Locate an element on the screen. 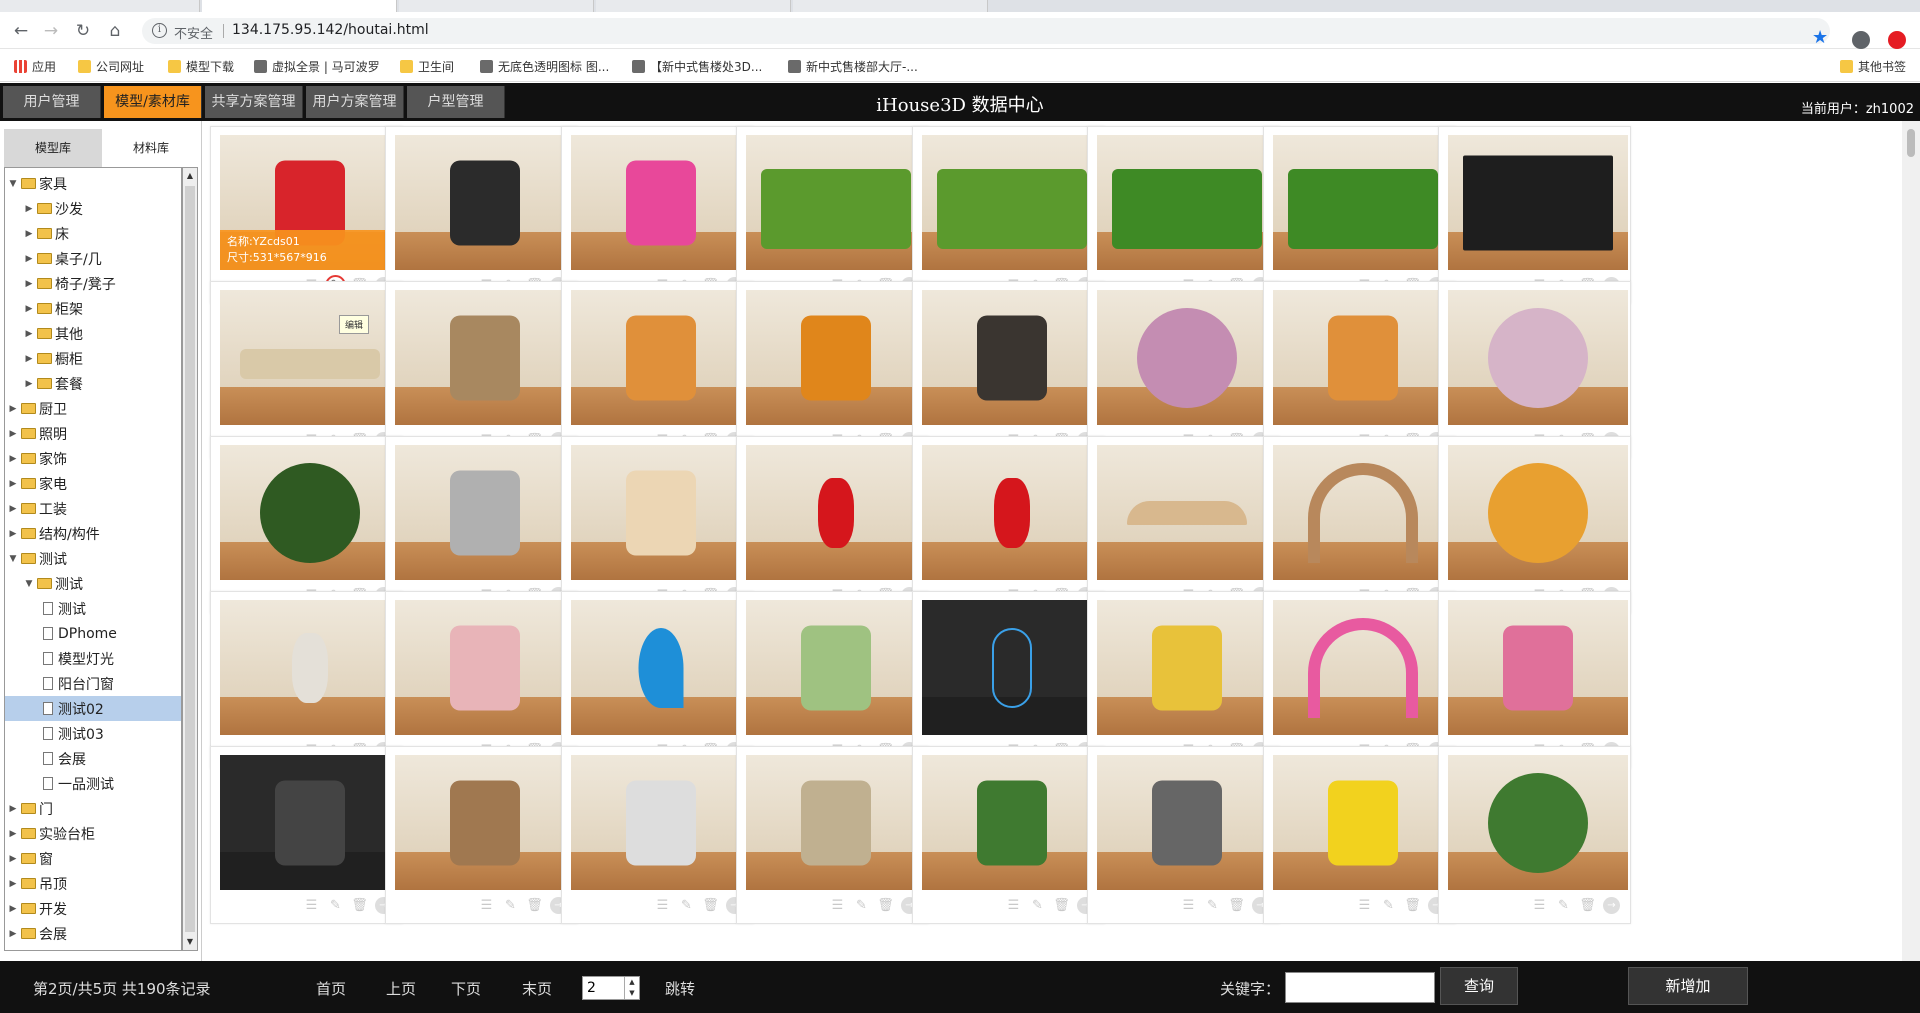  tree-node: 测试02 is located at coordinates (93, 708).